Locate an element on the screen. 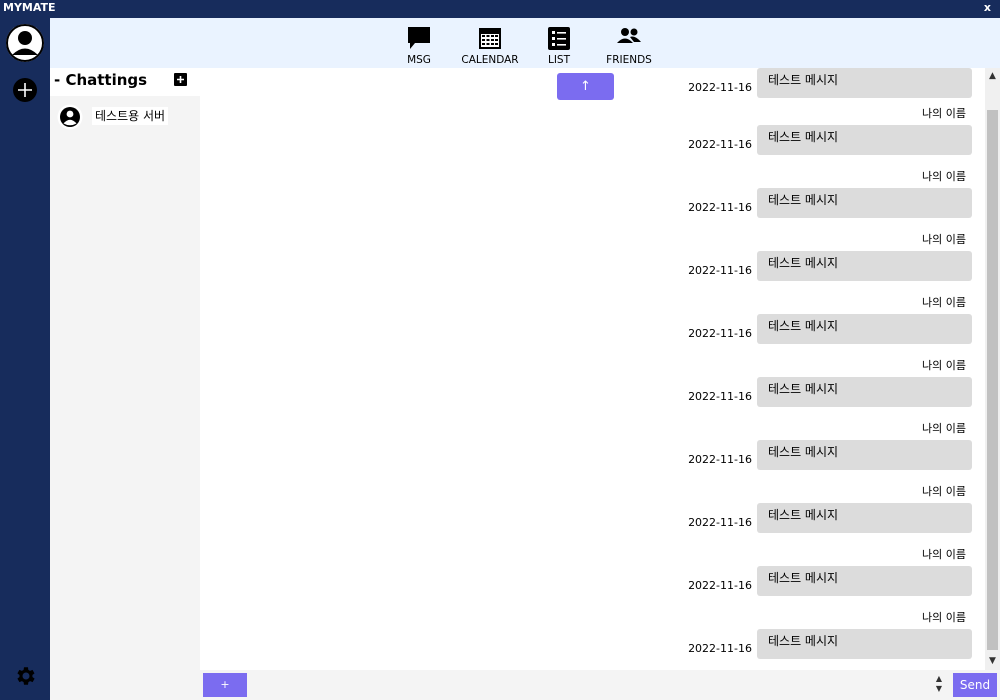 This screenshot has height=700, width=1000. nav-friends: FRIENDS is located at coordinates (629, 46).